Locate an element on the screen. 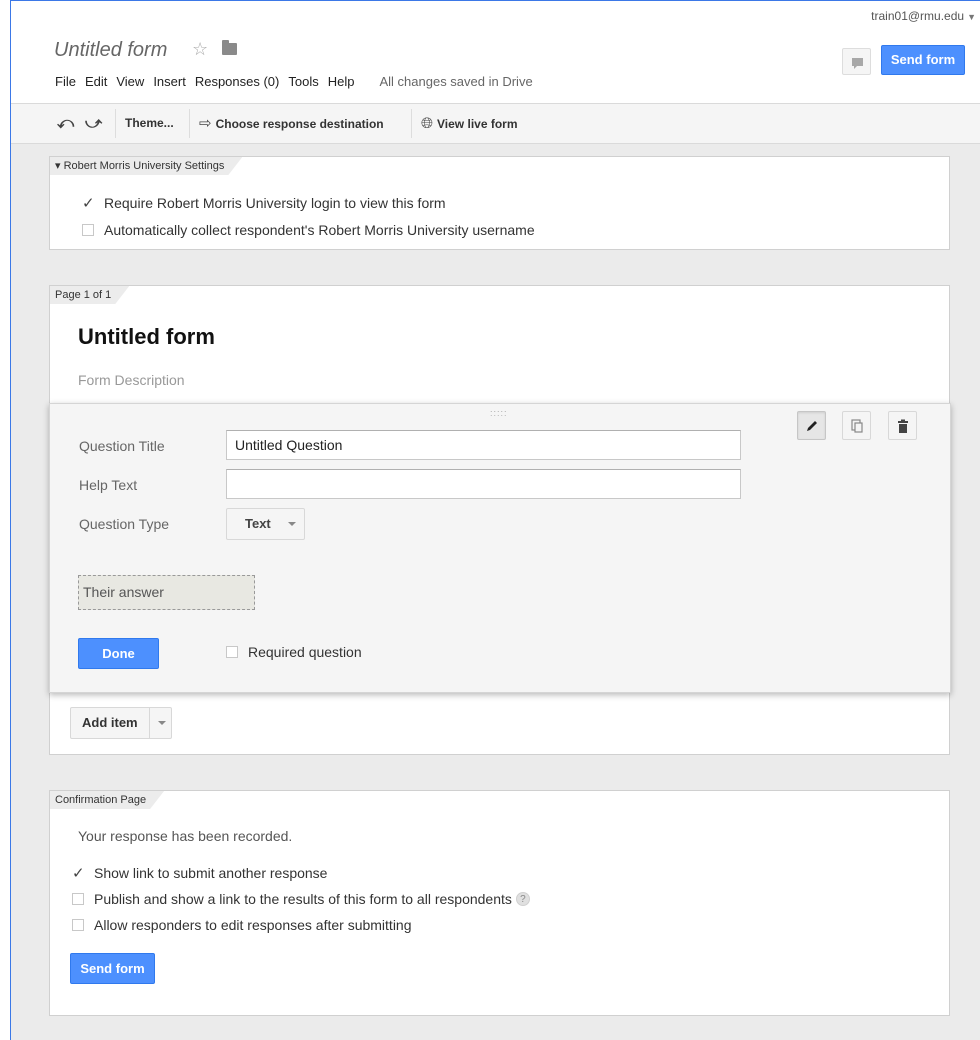 The width and height of the screenshot is (980, 1040). menu-insert: Insert is located at coordinates (169, 81).